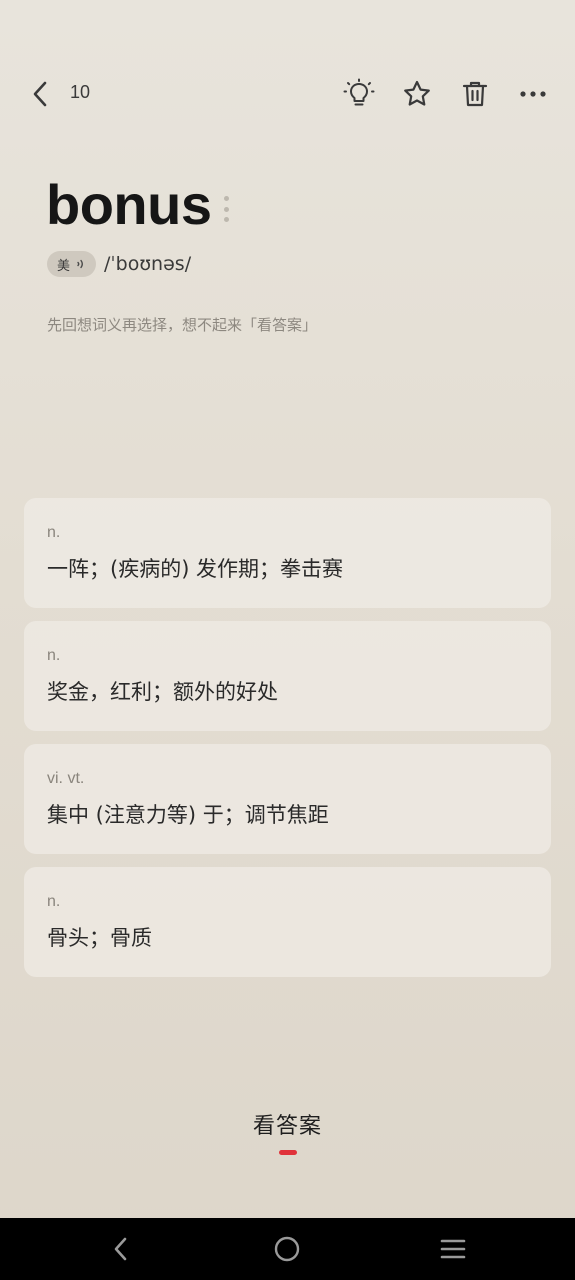  What do you see at coordinates (99, 938) in the screenshot?
I see `option-meaning: 骨头；骨质` at bounding box center [99, 938].